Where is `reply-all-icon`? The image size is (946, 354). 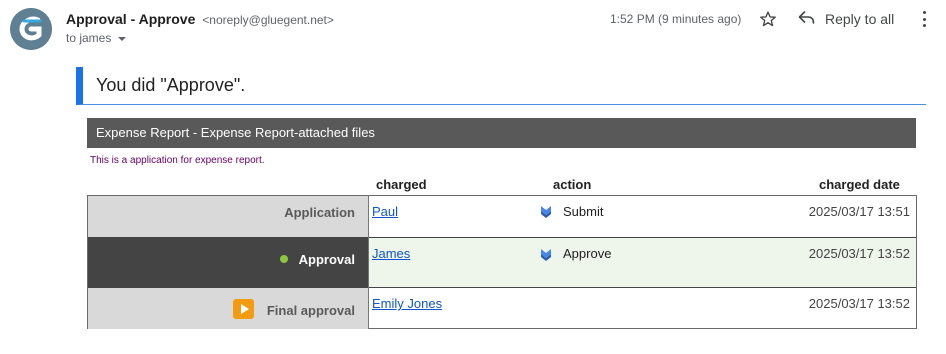
reply-all-icon is located at coordinates (806, 19).